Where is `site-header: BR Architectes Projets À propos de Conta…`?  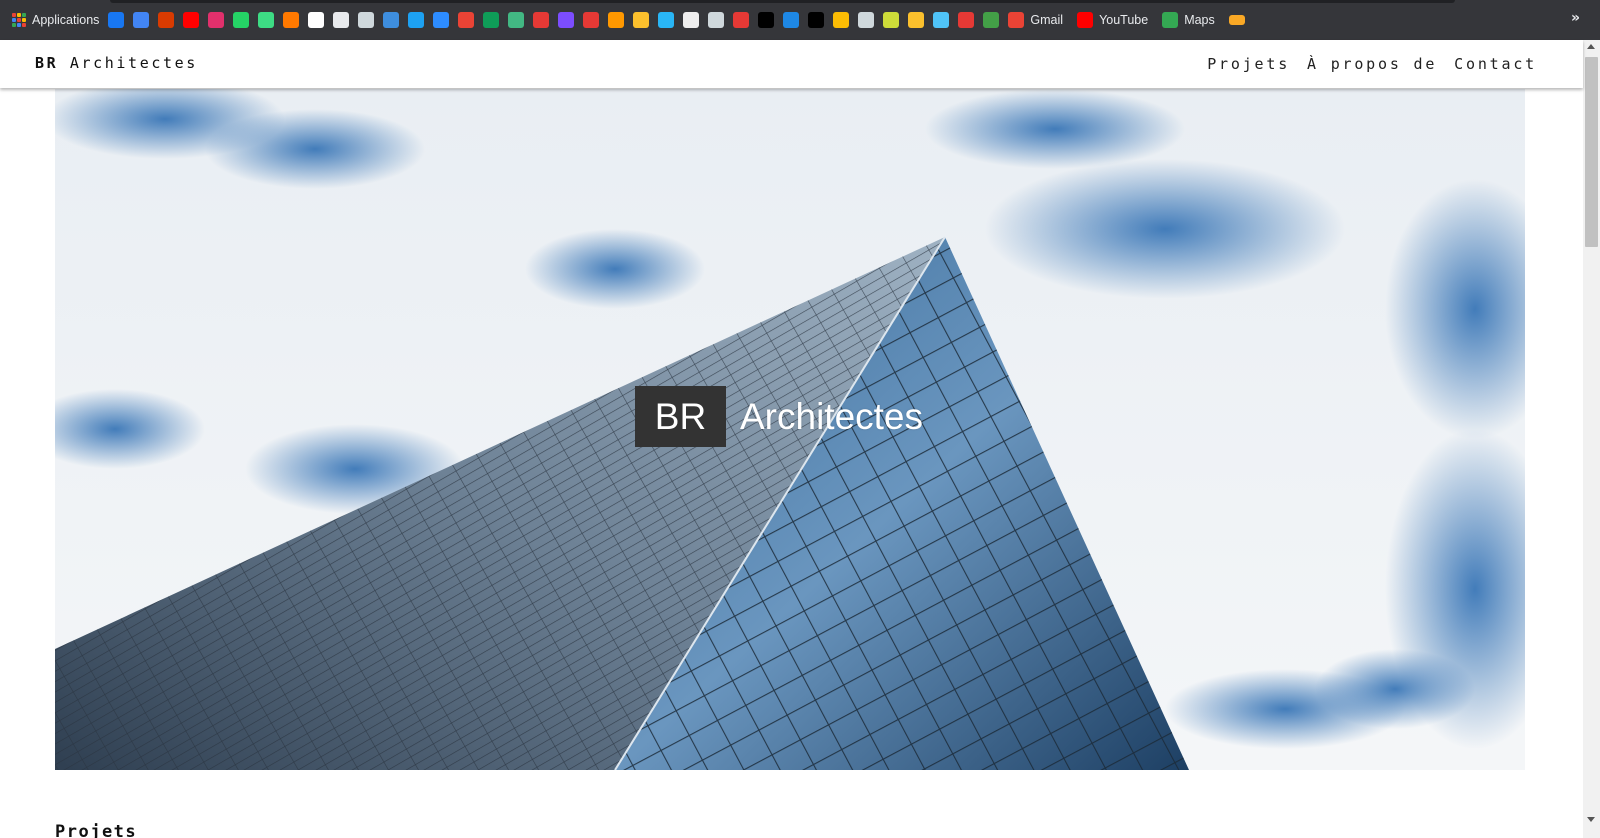 site-header: BR Architectes Projets À propos de Conta… is located at coordinates (791, 64).